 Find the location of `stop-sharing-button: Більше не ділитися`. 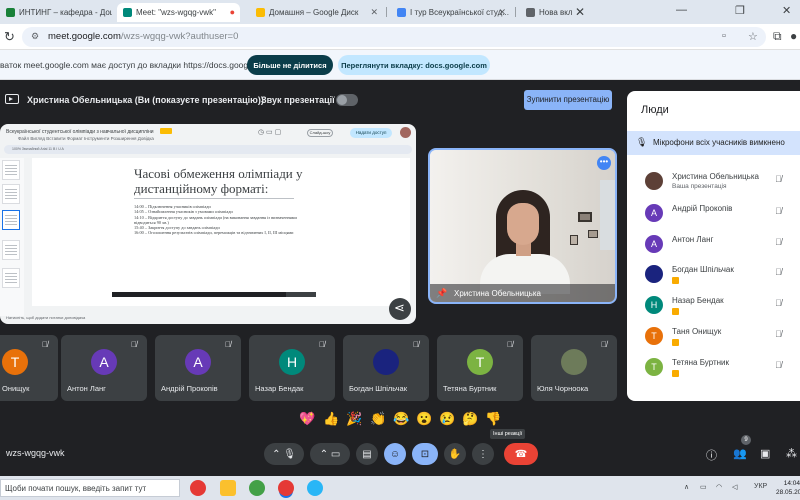

stop-sharing-button: Більше не ділитися is located at coordinates (290, 65).